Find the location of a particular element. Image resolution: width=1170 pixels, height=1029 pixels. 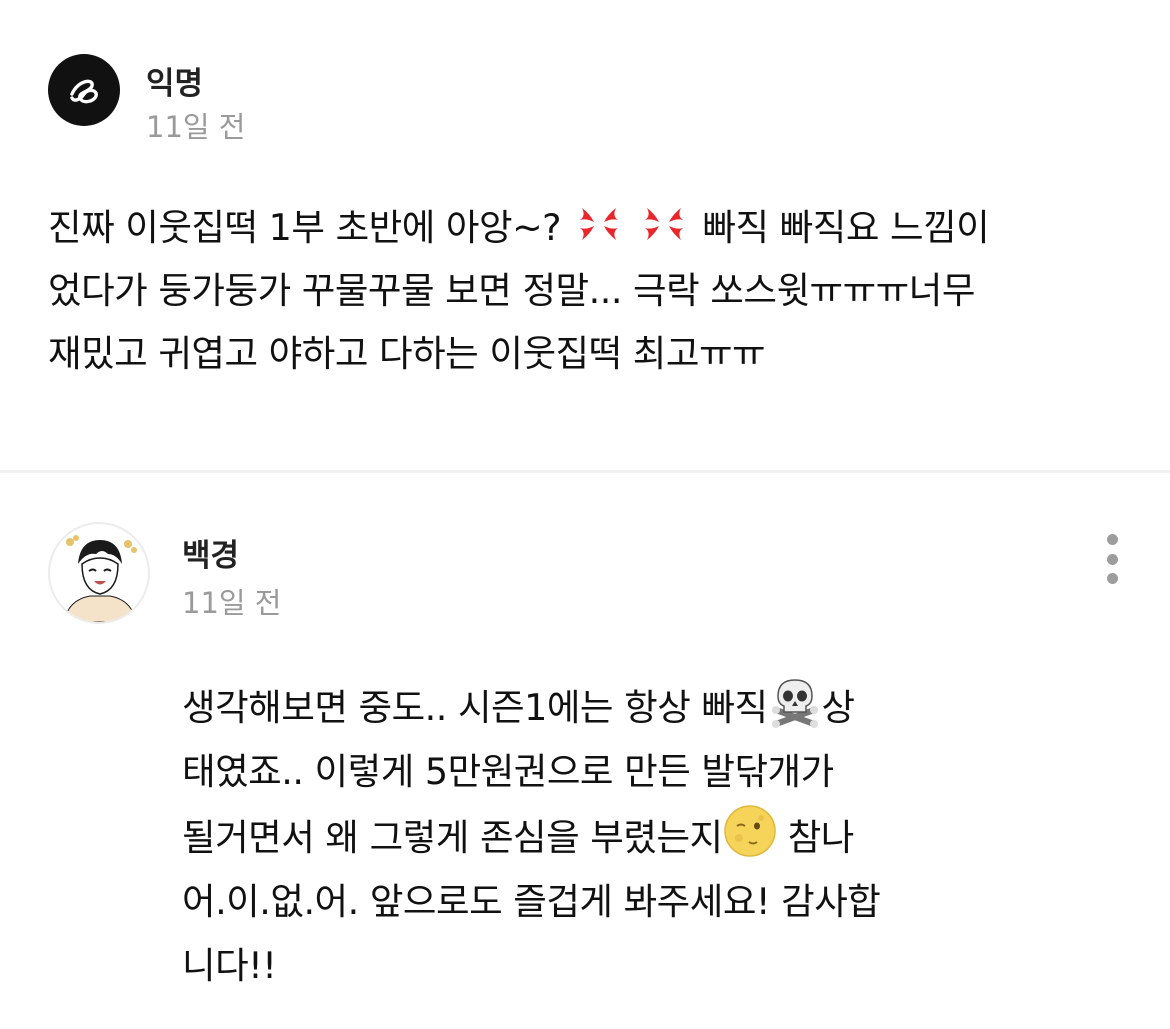

reply-text-part: 참나 is located at coordinates (815, 837).